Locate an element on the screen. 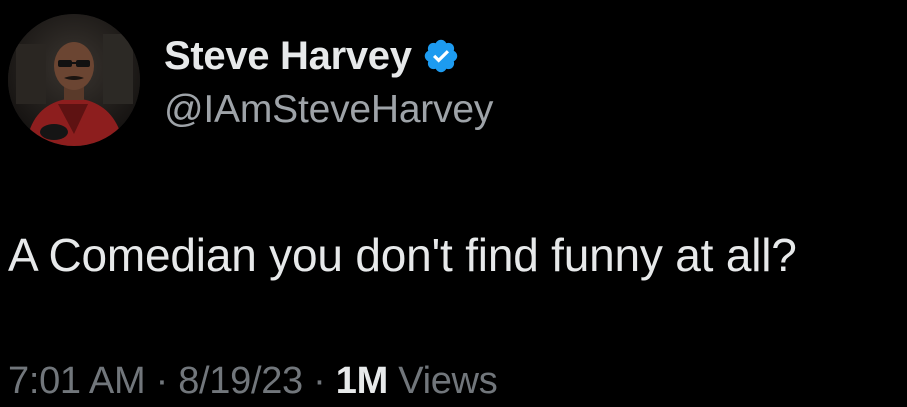 This screenshot has height=407, width=907. author-handle: @IAmSteveHarvey is located at coordinates (328, 110).